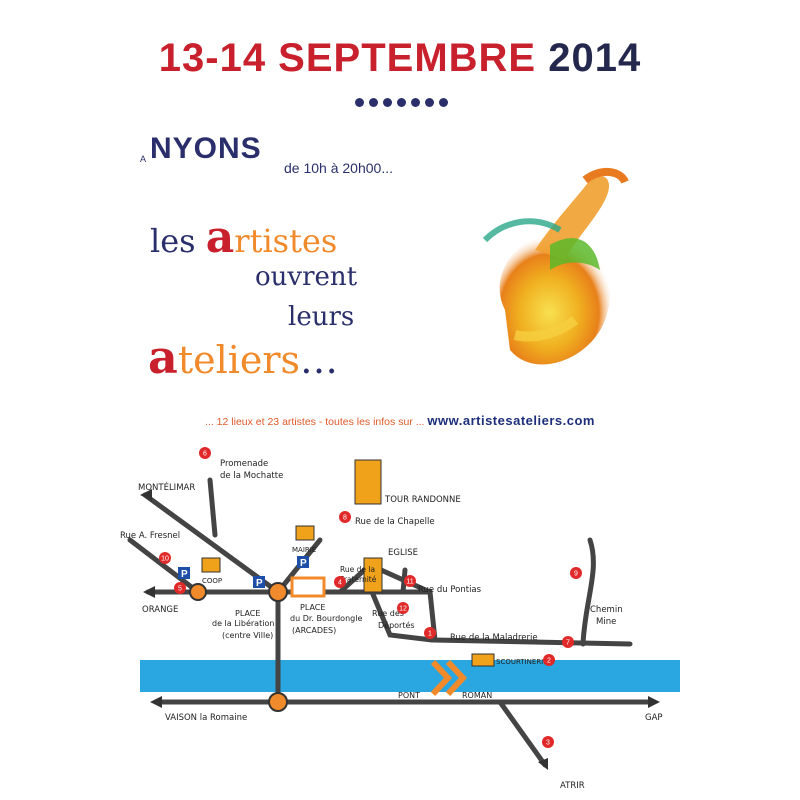 The height and width of the screenshot is (800, 800). Describe the element at coordinates (198, 592) in the screenshot. I see `roundabout-orange` at that location.